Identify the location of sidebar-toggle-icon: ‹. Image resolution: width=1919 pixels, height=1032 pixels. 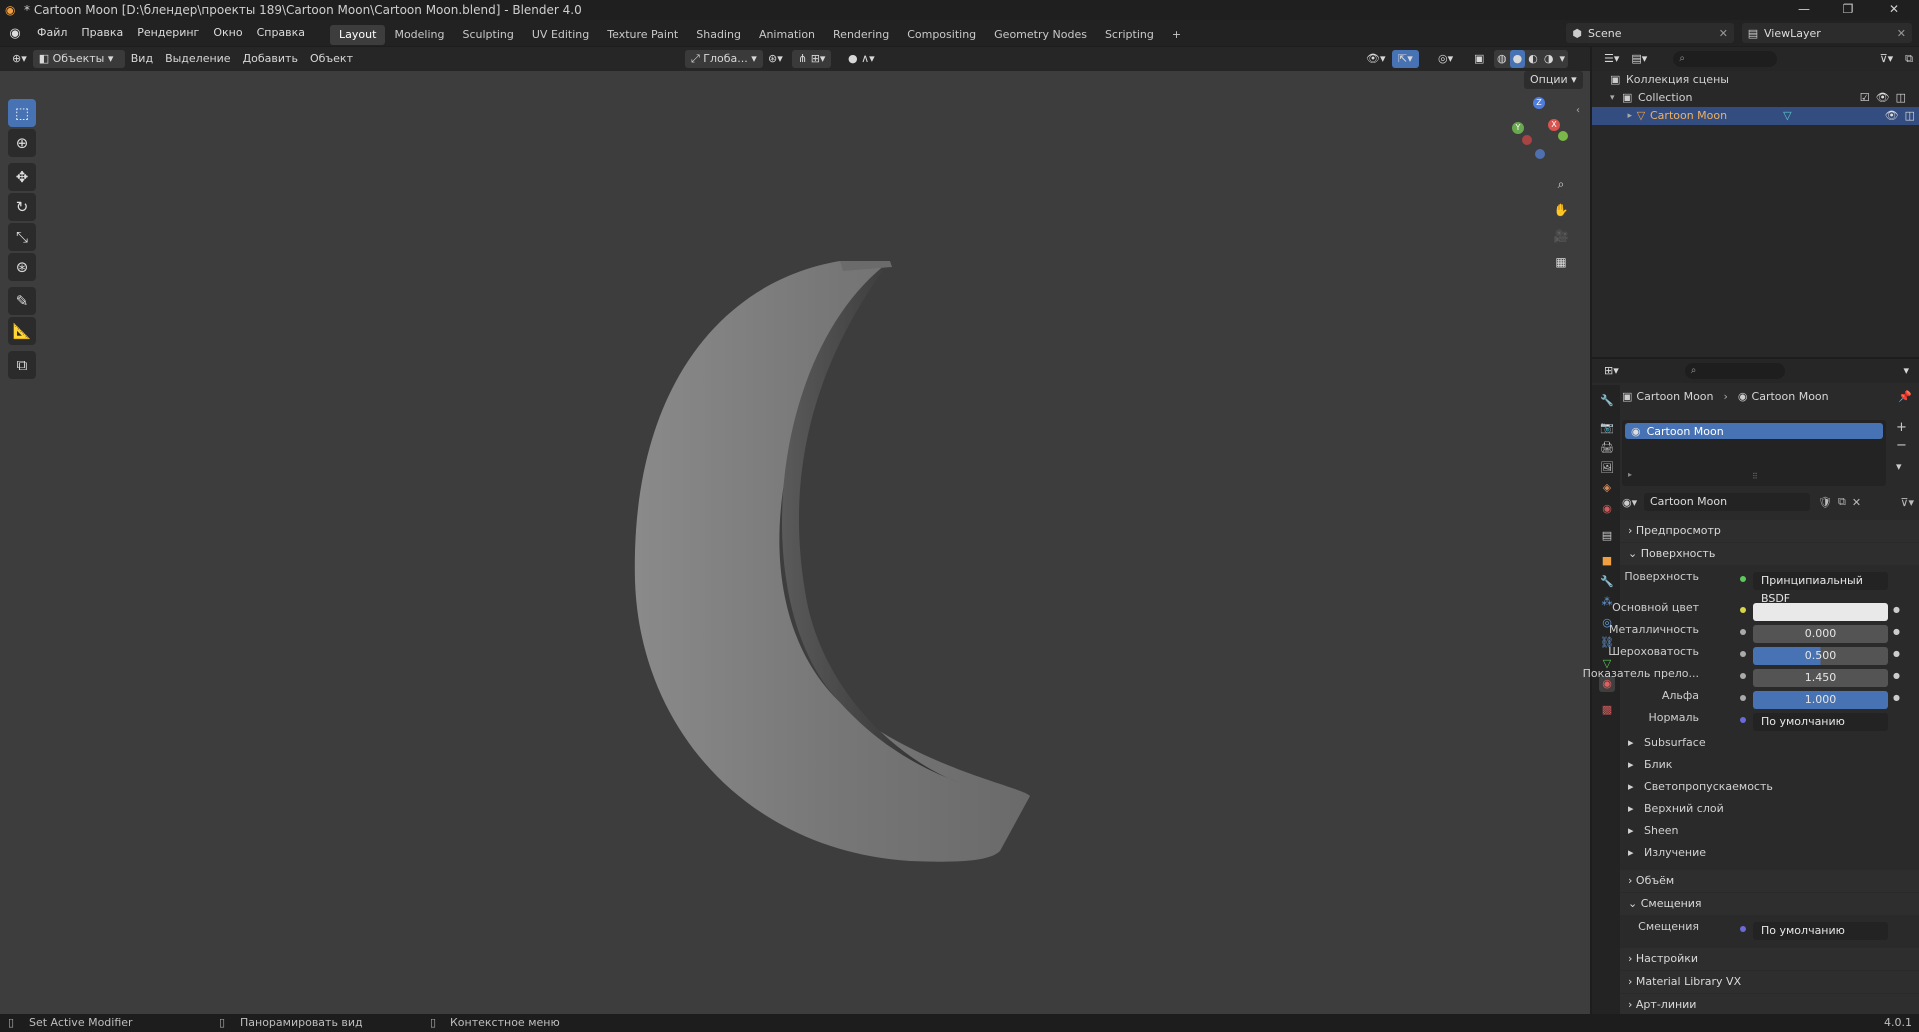
(1578, 110).